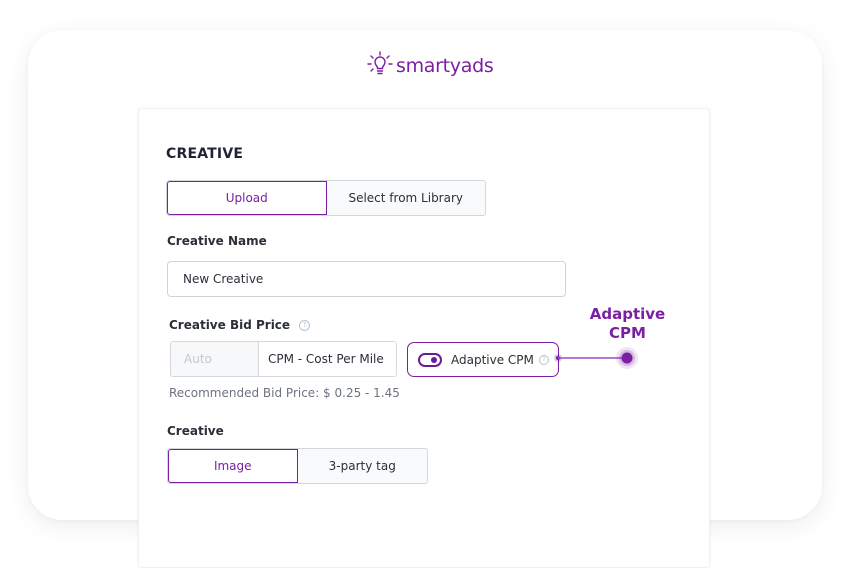 The image size is (850, 568). I want to click on brand-logo: smartyads, so click(430, 65).